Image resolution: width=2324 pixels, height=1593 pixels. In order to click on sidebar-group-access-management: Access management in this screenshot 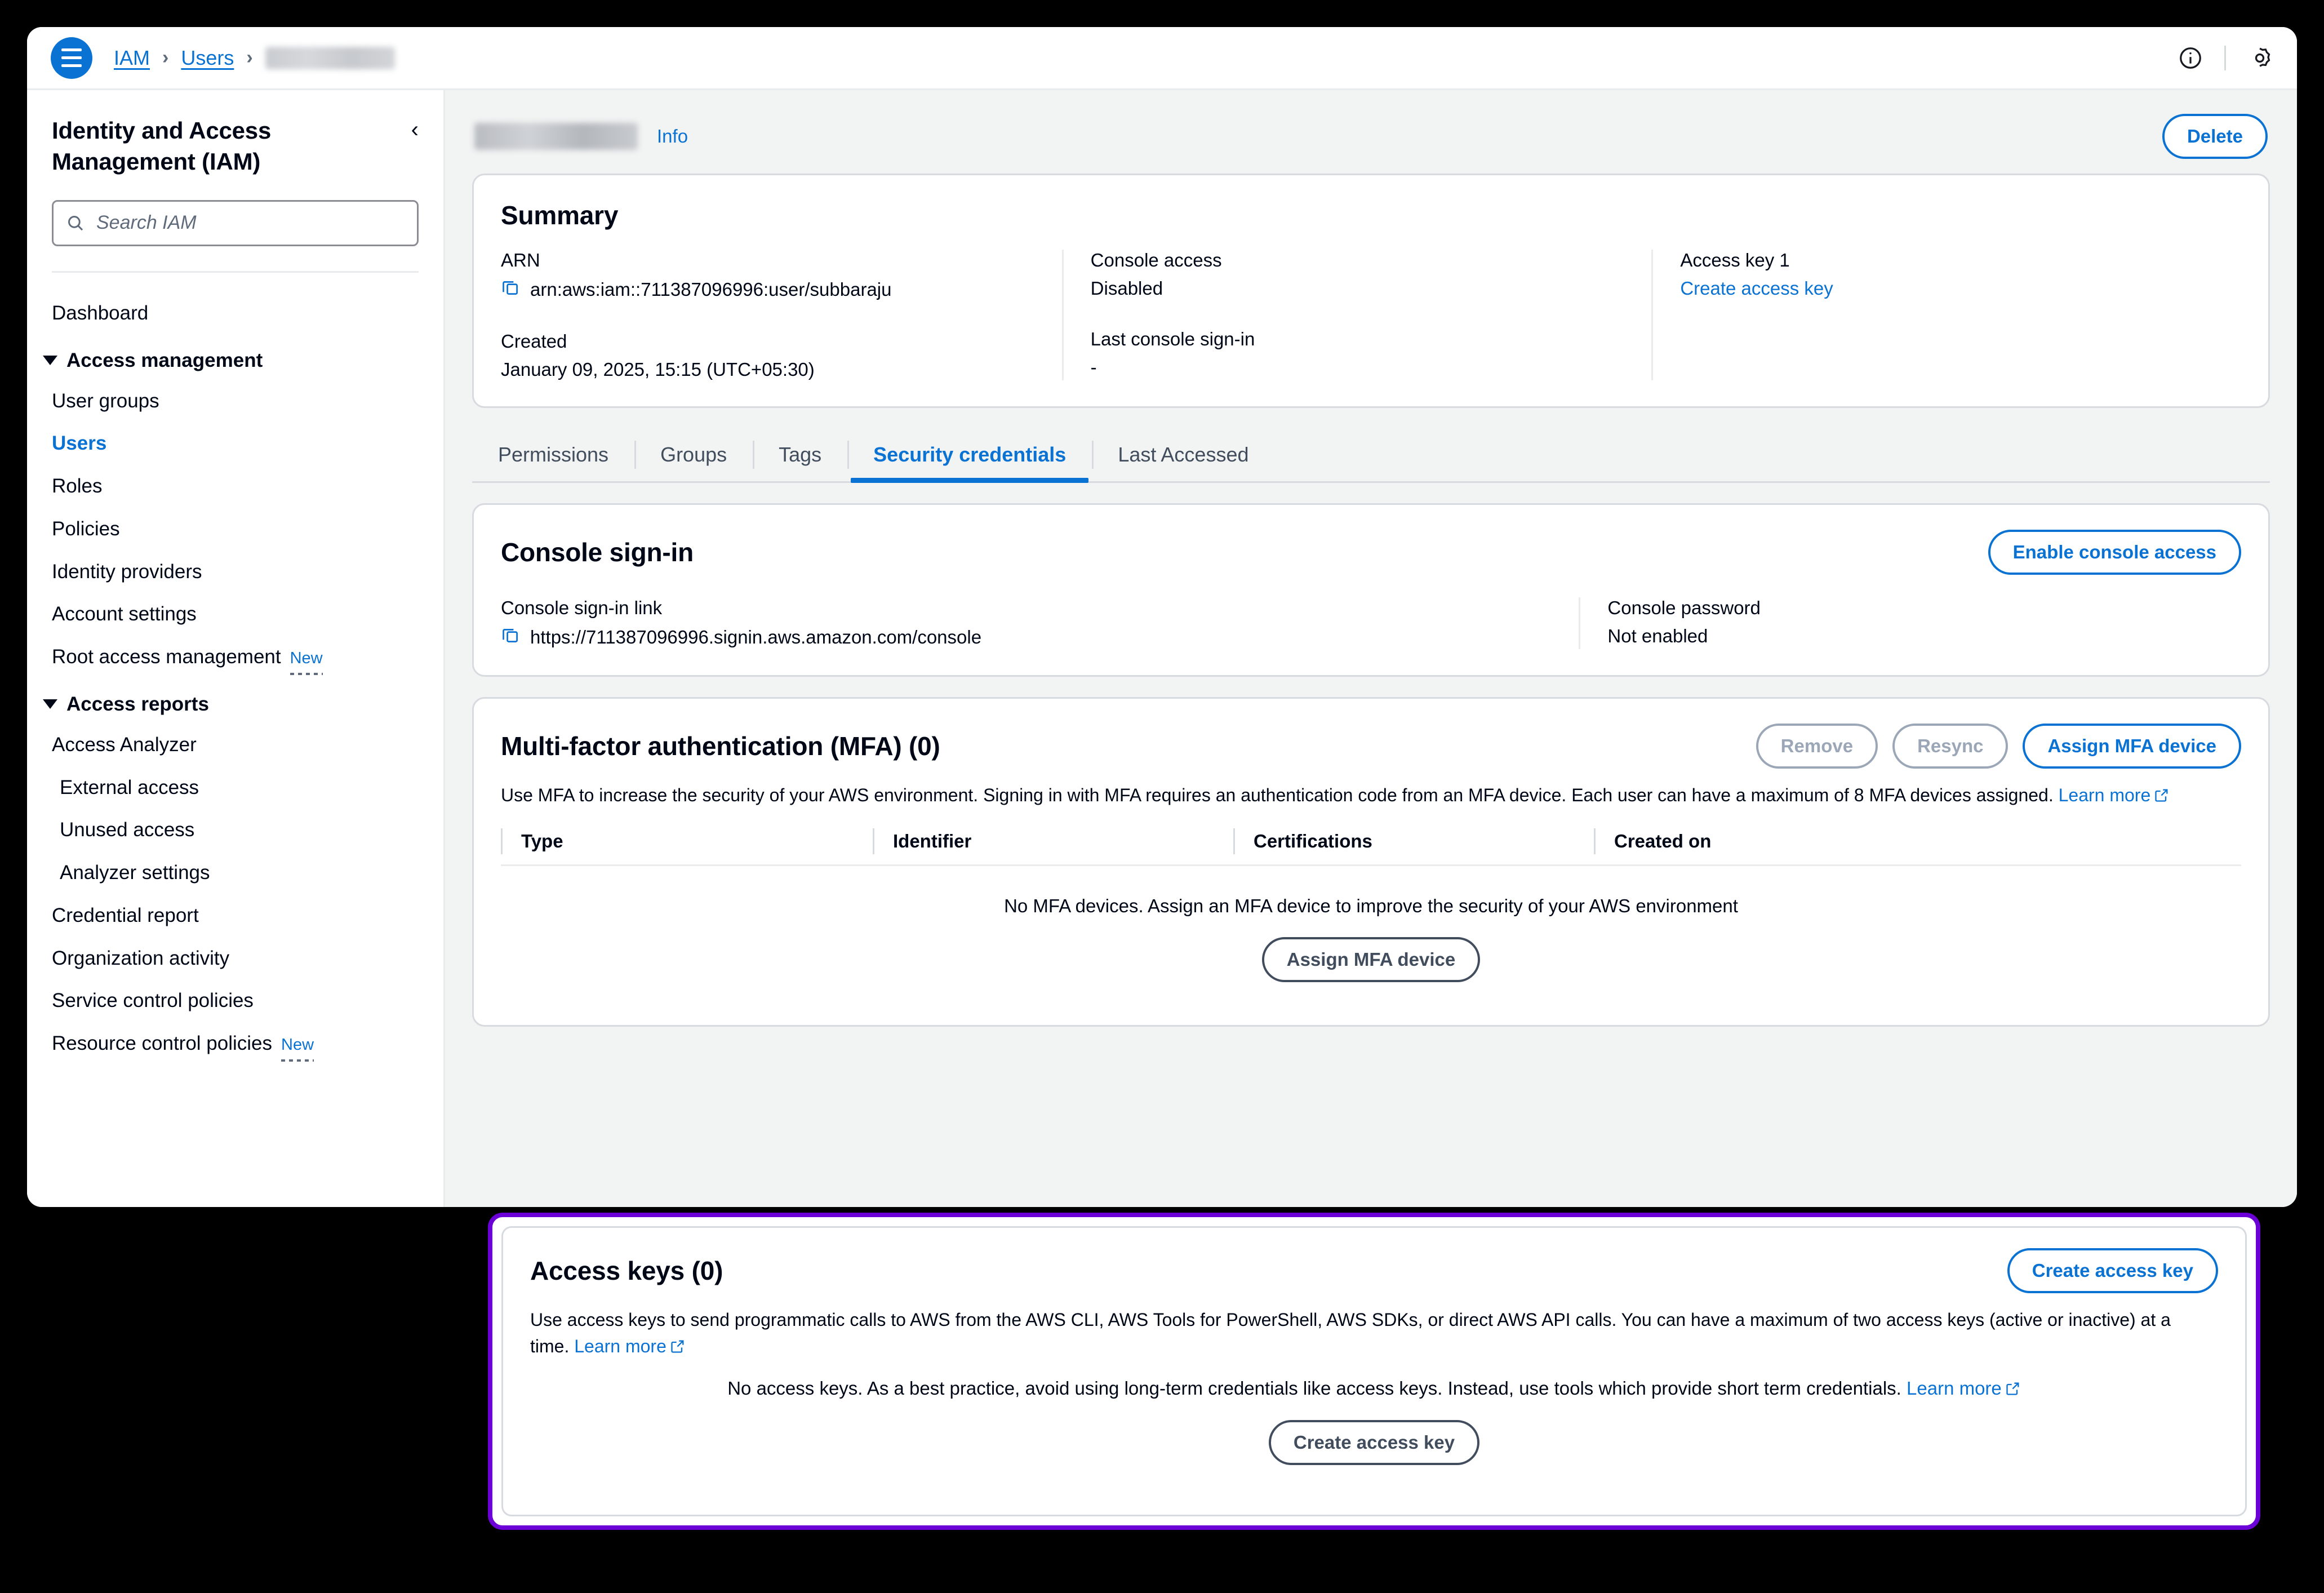, I will do `click(235, 357)`.